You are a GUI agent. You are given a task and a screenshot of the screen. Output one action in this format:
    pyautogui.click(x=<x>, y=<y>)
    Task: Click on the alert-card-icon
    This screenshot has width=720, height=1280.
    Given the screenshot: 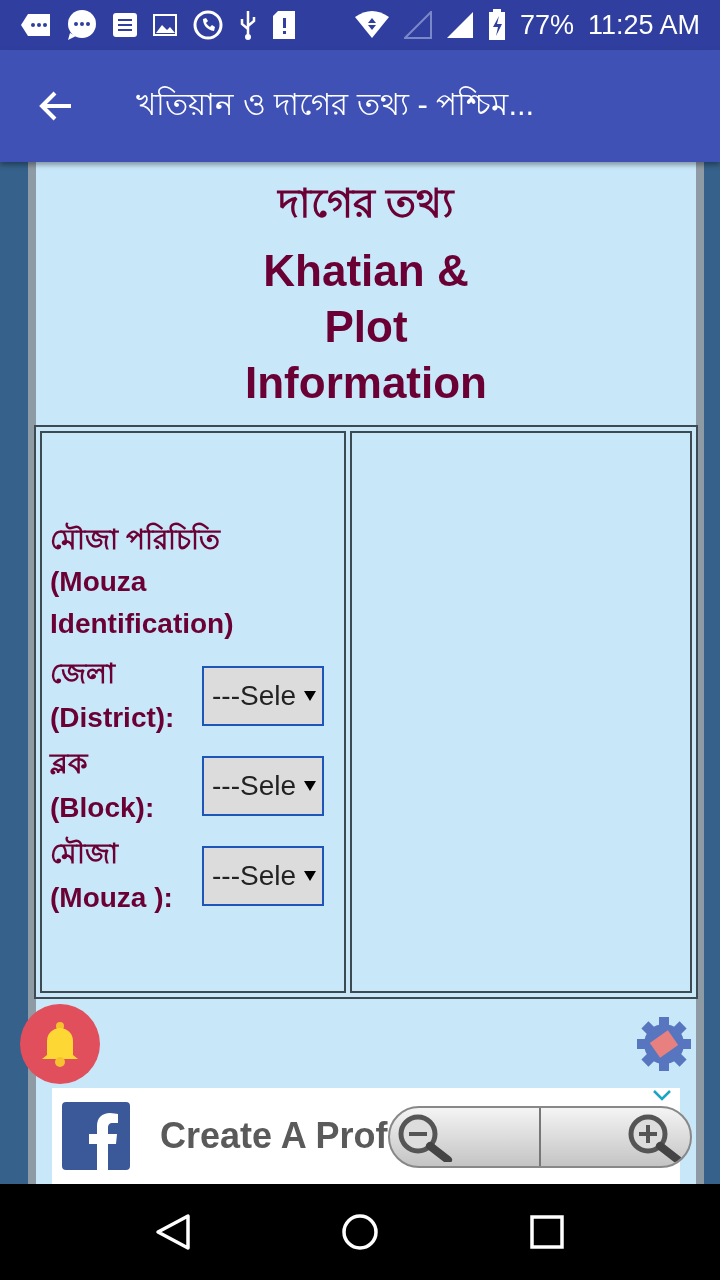 What is the action you would take?
    pyautogui.click(x=284, y=25)
    